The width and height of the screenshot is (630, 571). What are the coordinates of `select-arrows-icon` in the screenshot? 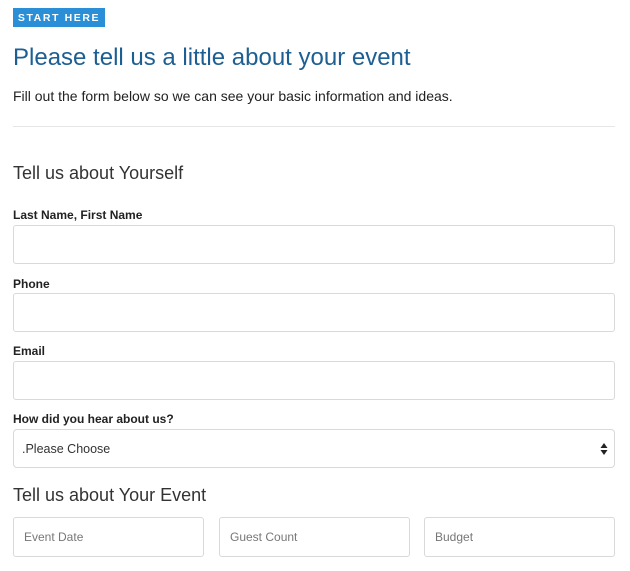 It's located at (604, 449).